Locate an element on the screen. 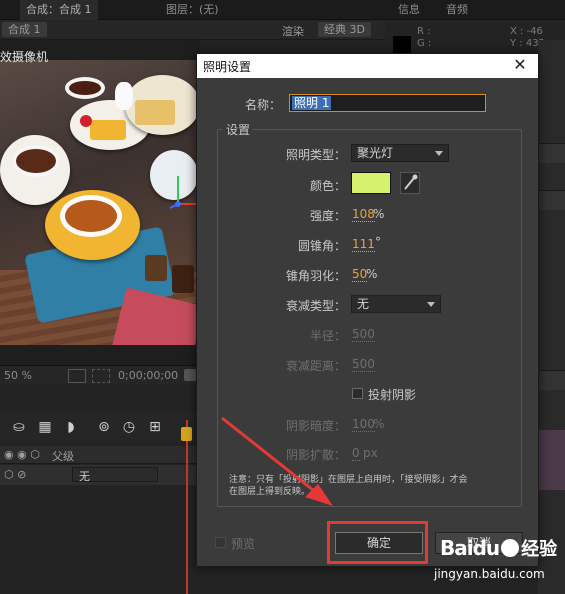  stopwatch-icon: ◷ is located at coordinates (129, 427).